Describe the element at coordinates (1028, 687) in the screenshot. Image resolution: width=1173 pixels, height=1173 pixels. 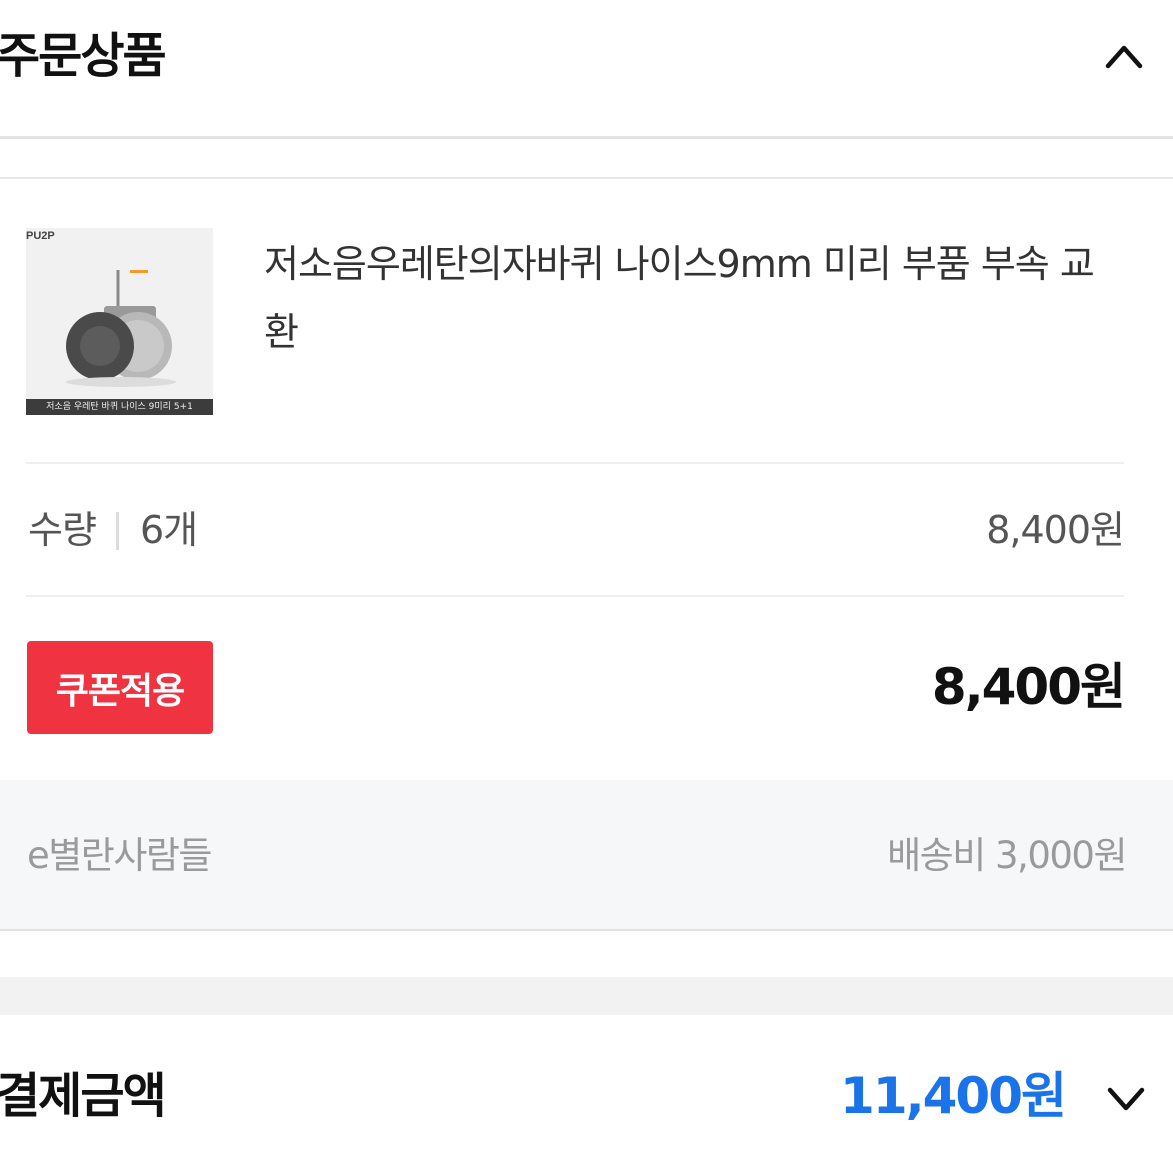
I see `discounted-total: 8,400원` at that location.